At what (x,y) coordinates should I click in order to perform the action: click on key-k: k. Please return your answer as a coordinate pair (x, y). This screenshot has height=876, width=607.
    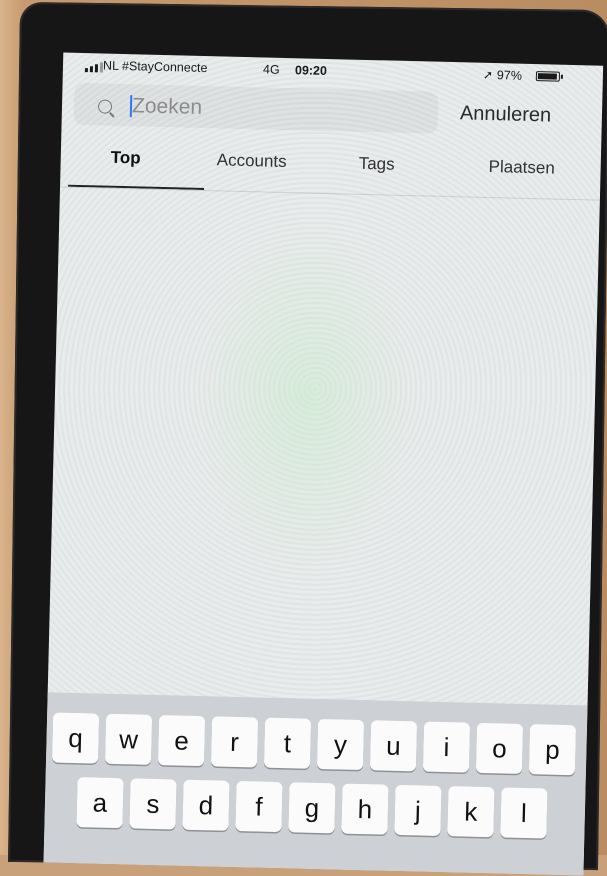
    Looking at the image, I should click on (471, 812).